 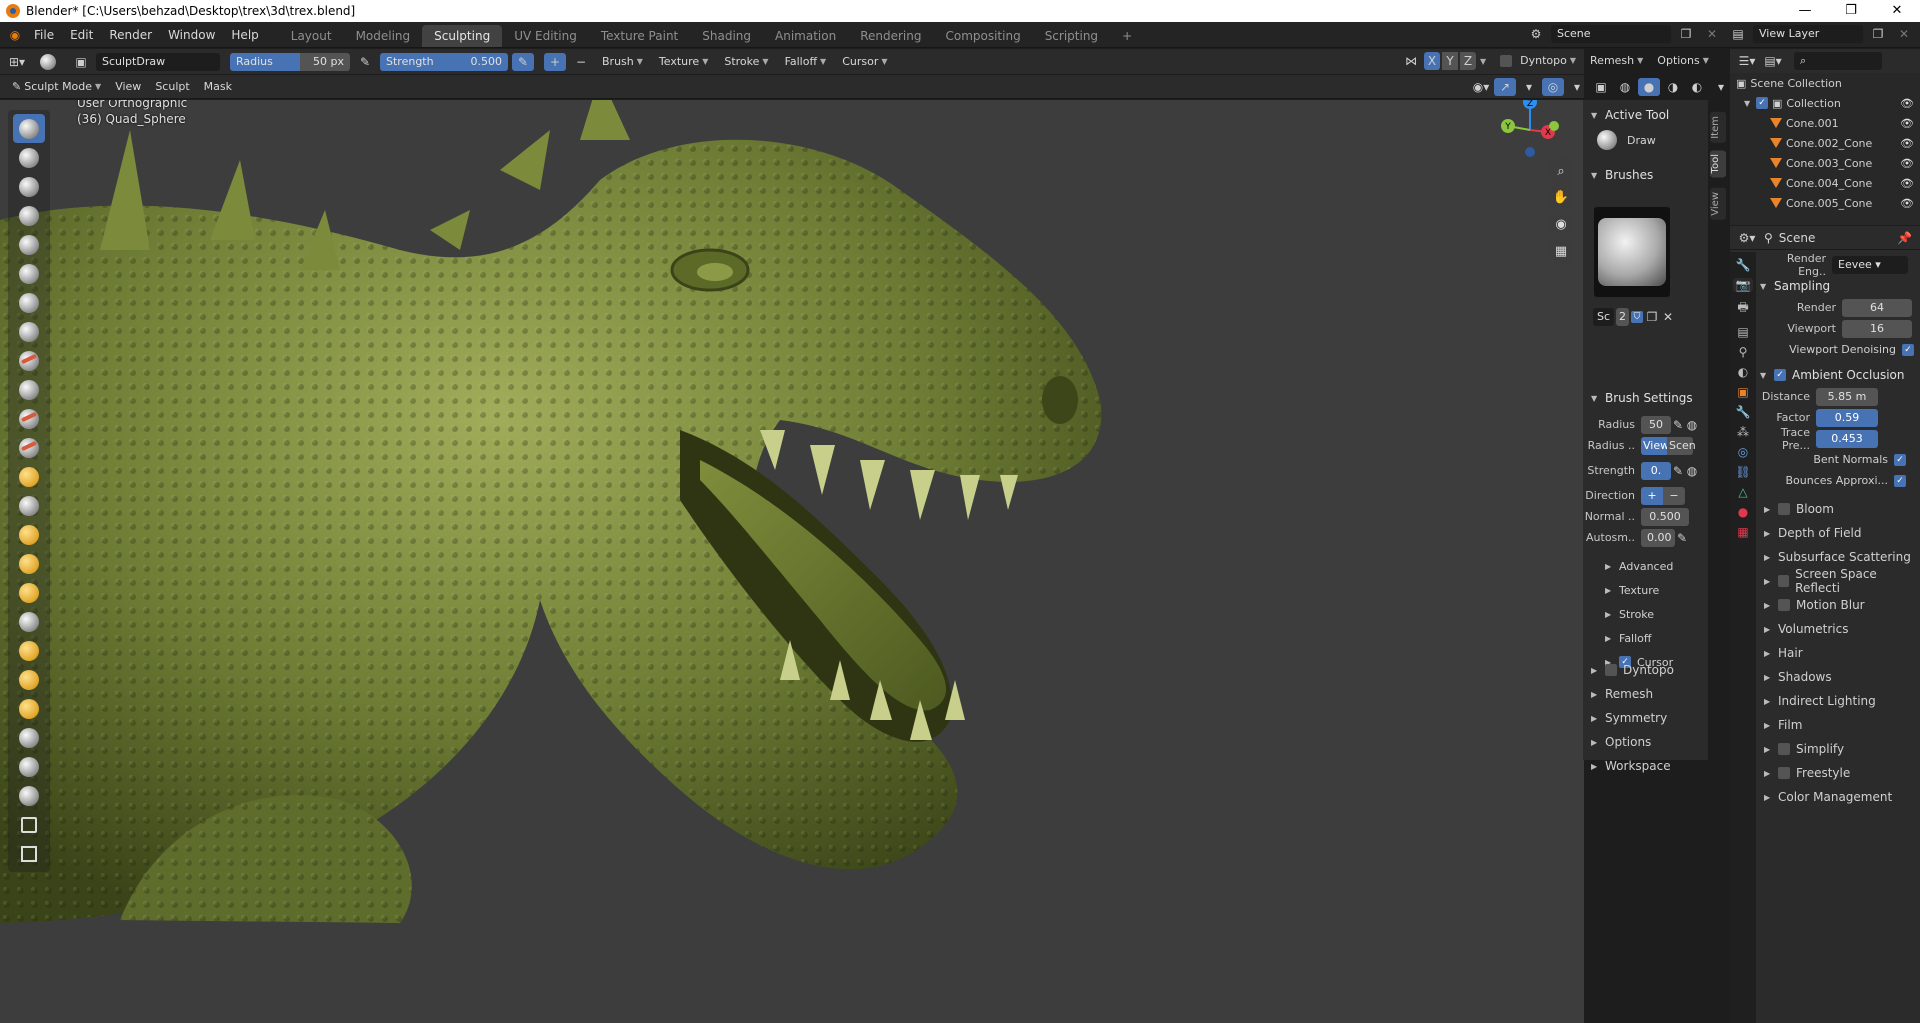 What do you see at coordinates (1825, 103) in the screenshot?
I see `collection-row: ▼ ✓ ▣ Collection 👁` at bounding box center [1825, 103].